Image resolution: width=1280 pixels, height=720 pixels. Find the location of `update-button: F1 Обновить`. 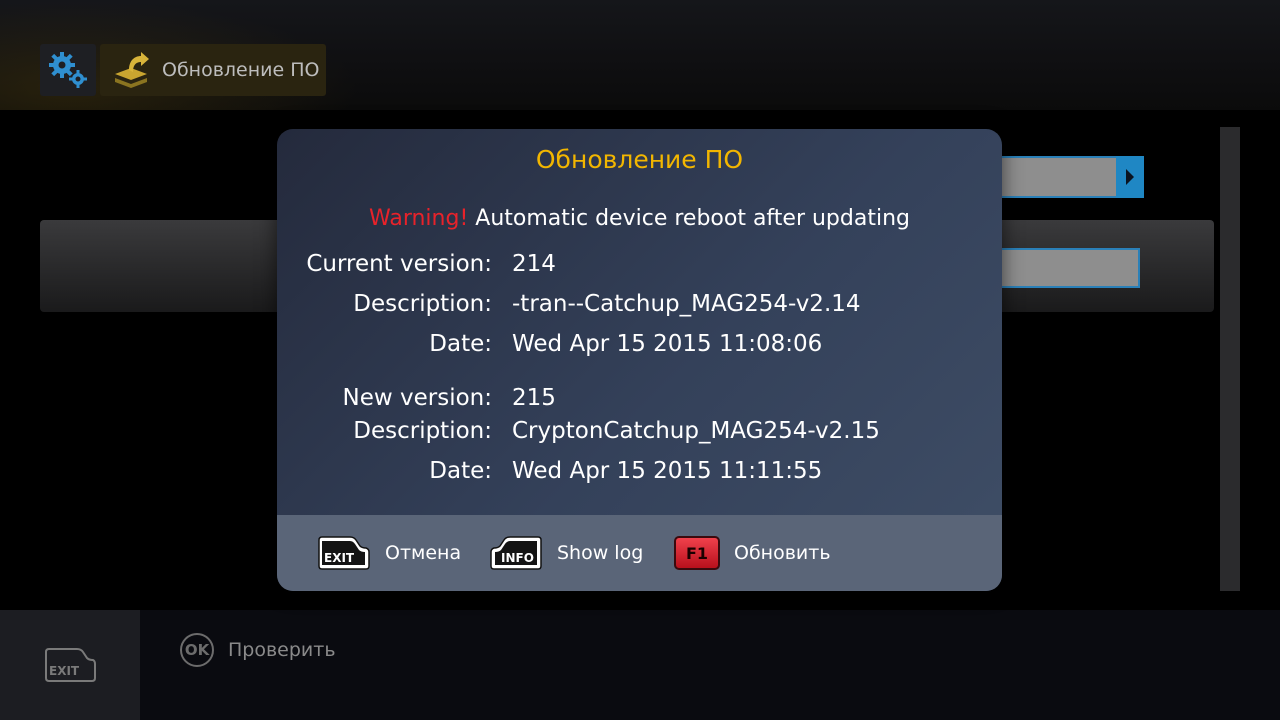

update-button: F1 Обновить is located at coordinates (752, 553).